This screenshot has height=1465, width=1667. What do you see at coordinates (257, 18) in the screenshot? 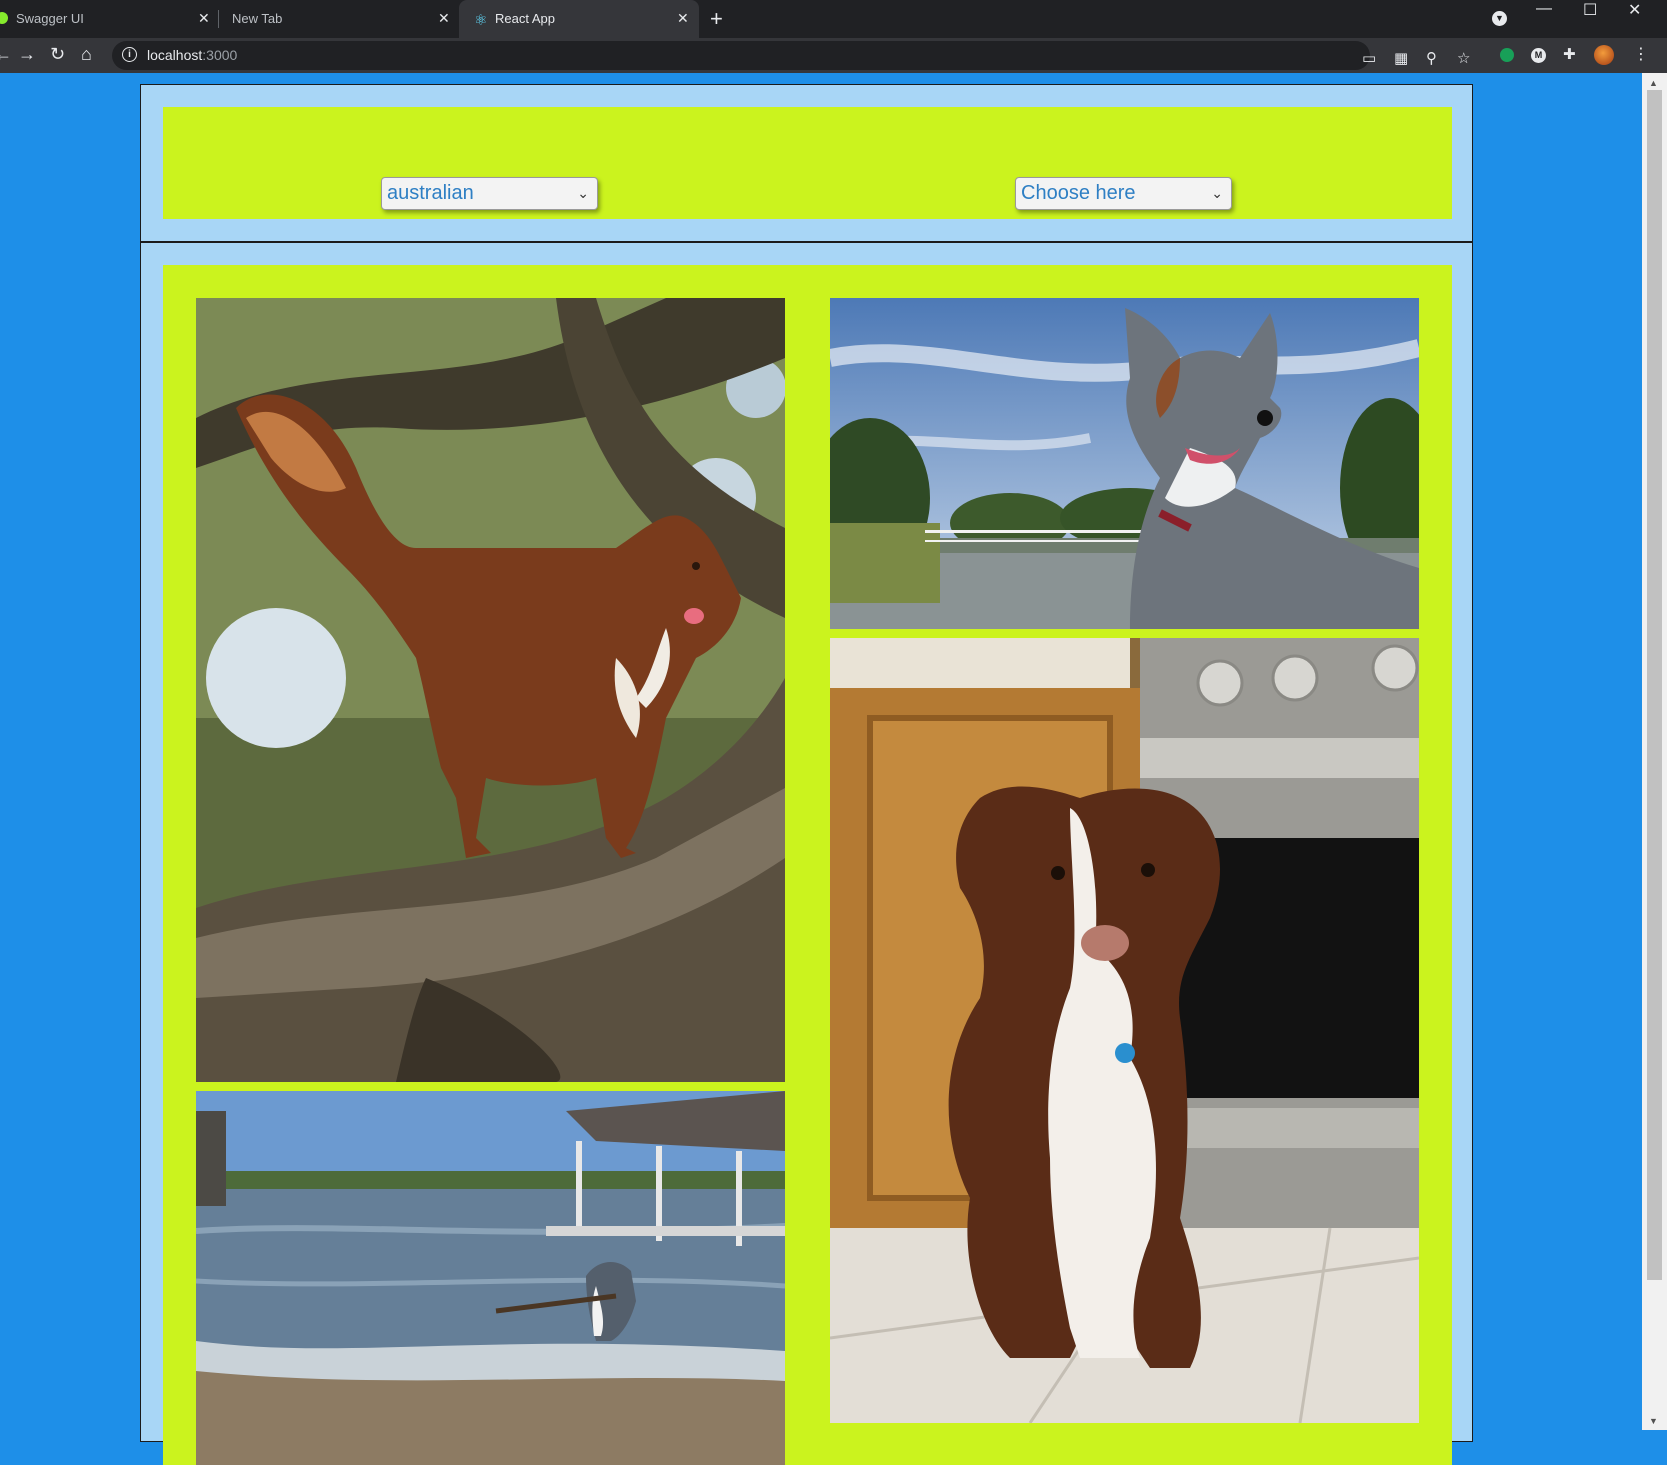
I see `tab-title: New Tab` at bounding box center [257, 18].